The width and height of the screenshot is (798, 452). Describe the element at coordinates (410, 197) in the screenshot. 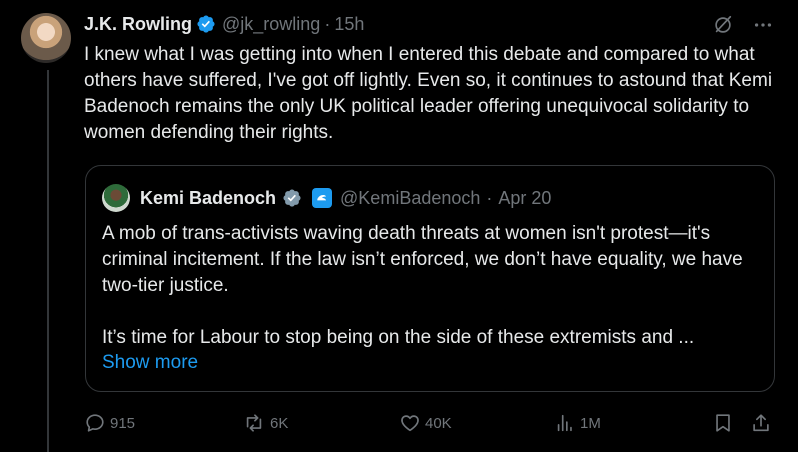

I see `quote-author-handle: @KemiBadenoch` at that location.